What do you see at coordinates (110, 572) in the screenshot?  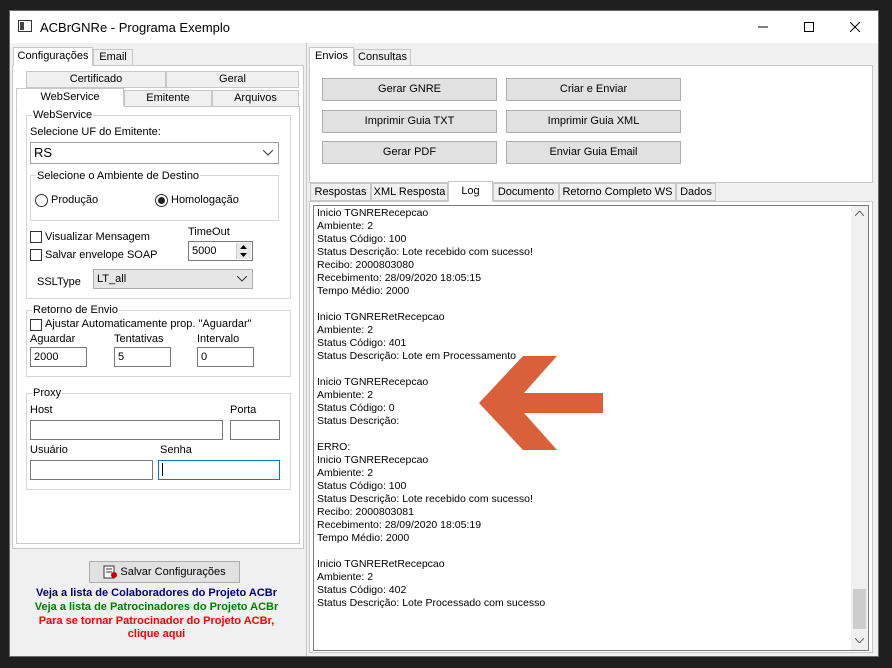 I see `save-config-icon` at bounding box center [110, 572].